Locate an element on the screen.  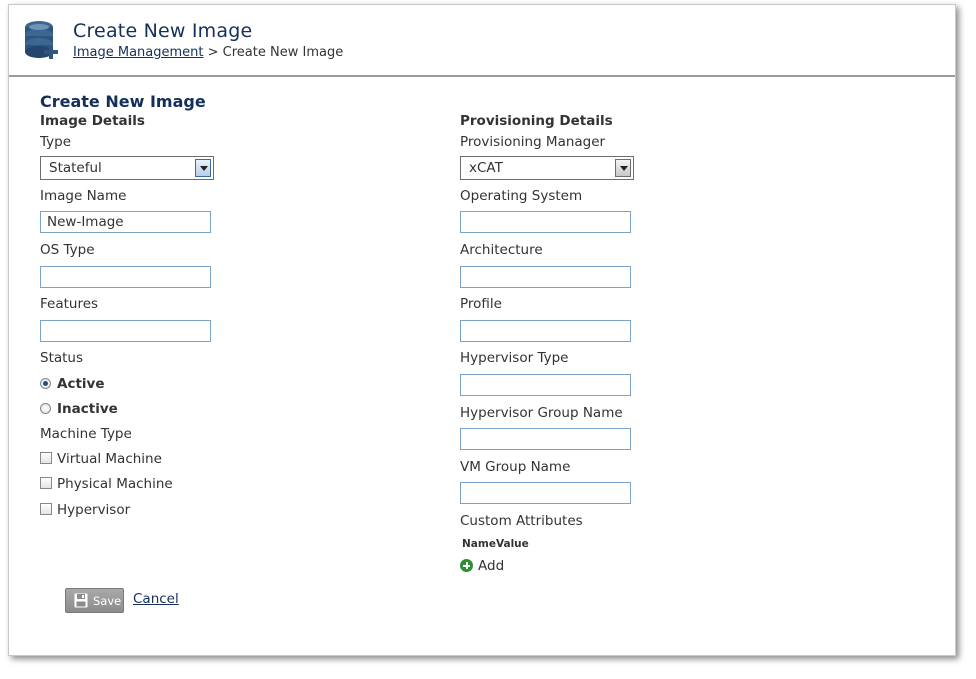
radio-selected-icon is located at coordinates (45, 383).